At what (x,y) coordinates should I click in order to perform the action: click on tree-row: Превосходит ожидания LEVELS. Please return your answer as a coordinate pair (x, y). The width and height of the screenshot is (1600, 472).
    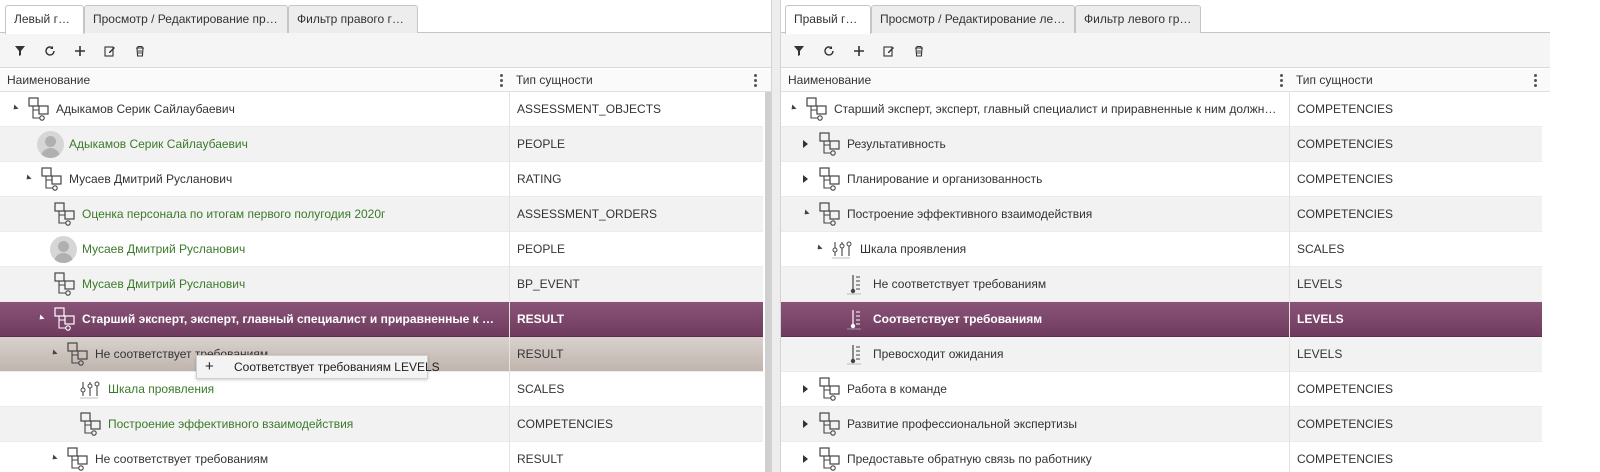
    Looking at the image, I should click on (1161, 354).